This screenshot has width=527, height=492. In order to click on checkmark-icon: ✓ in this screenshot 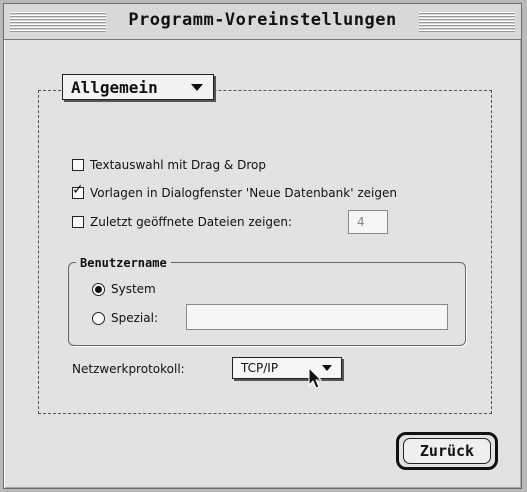, I will do `click(78, 190)`.